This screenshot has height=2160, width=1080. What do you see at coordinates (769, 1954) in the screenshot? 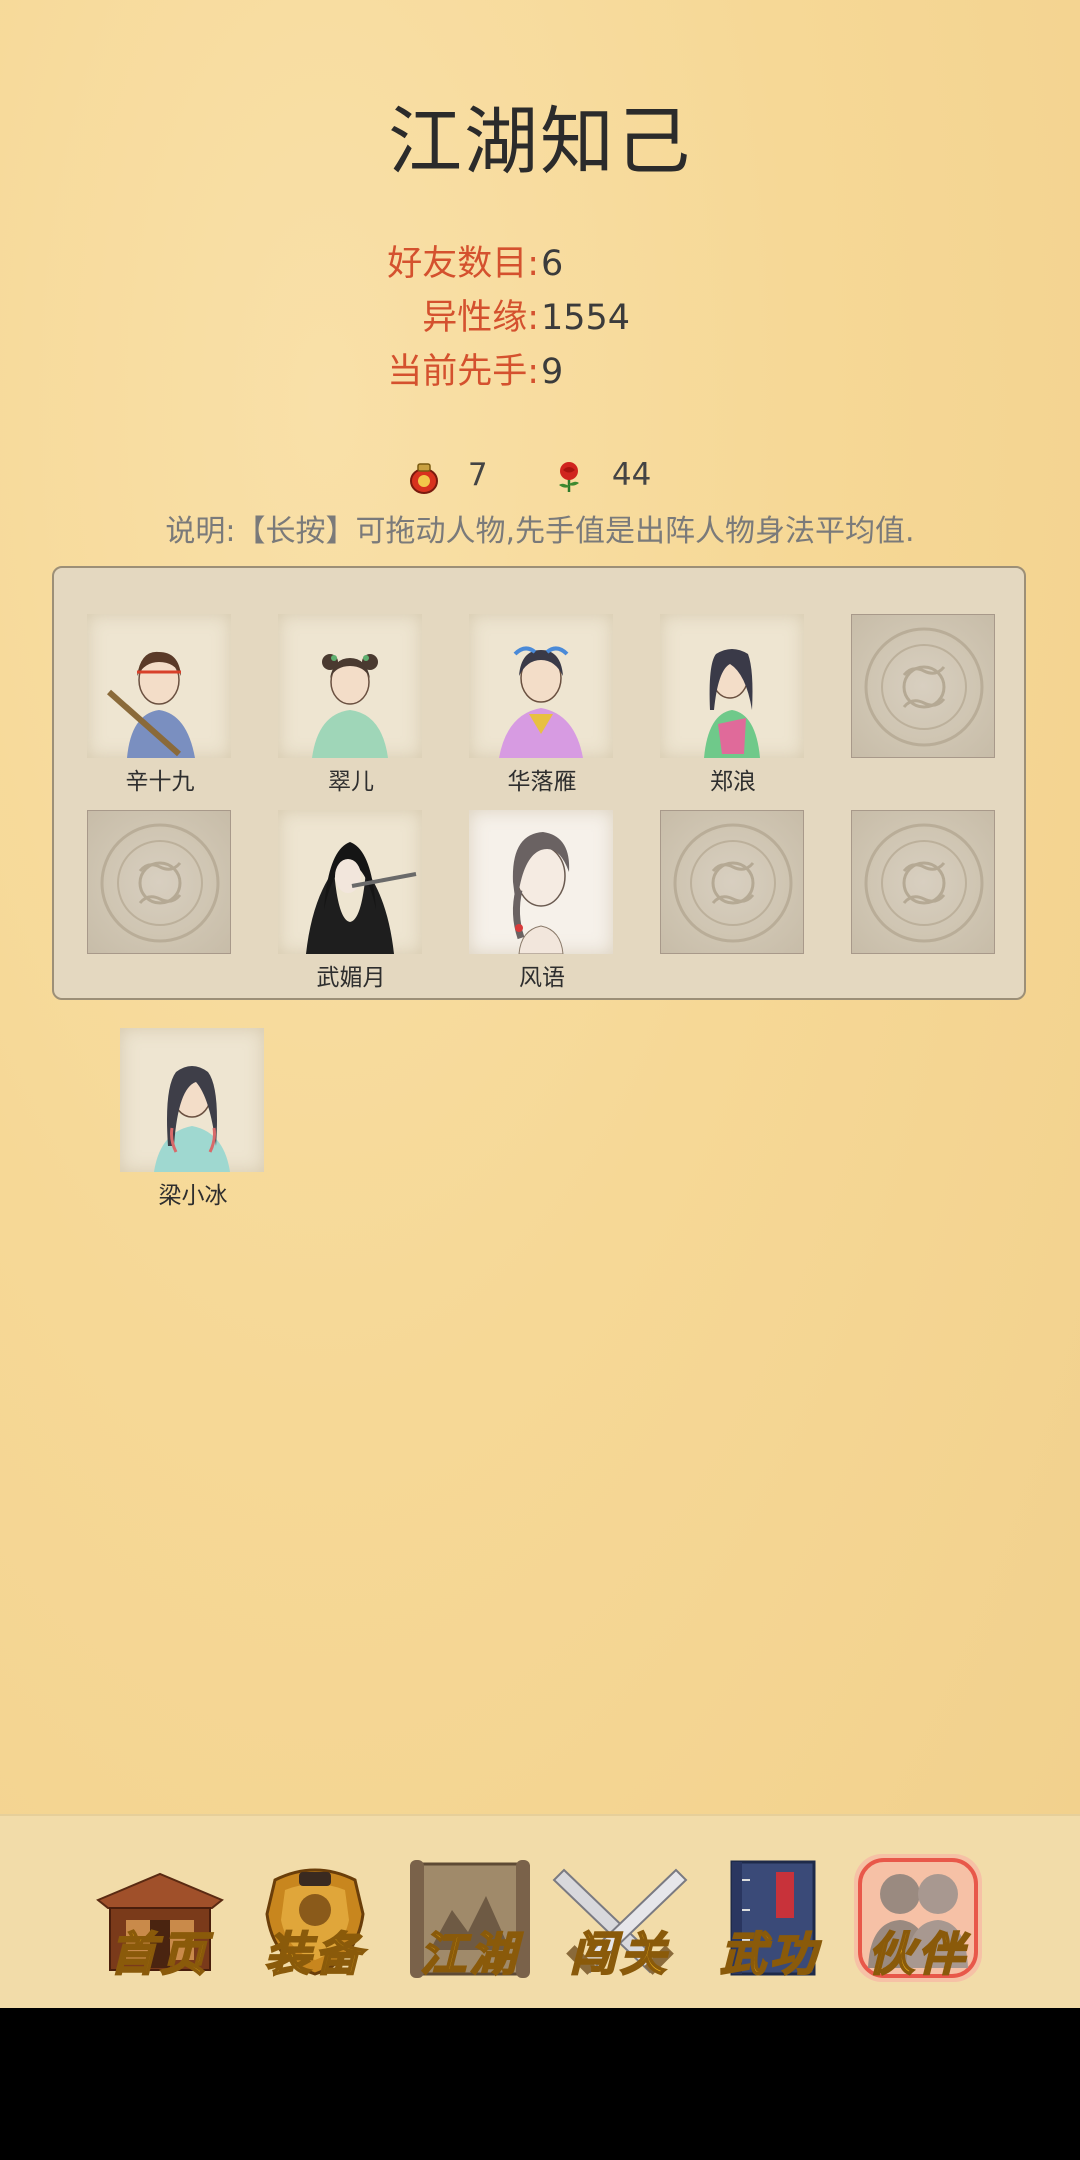
I see `tab-label: 武功` at bounding box center [769, 1954].